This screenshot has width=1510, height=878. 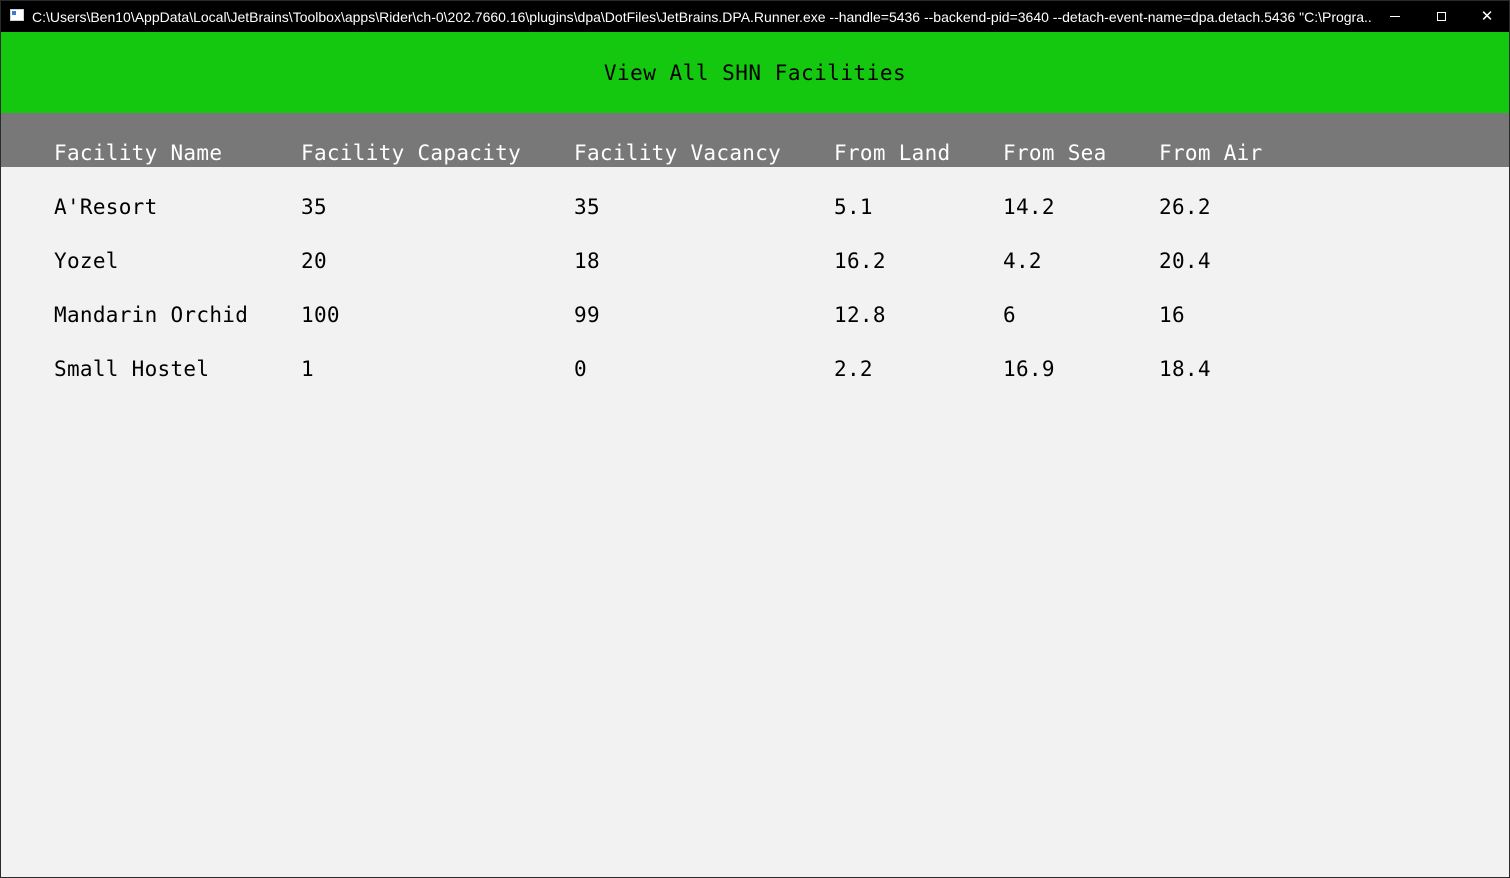 I want to click on cell-facility-capacity: 35, so click(x=314, y=207).